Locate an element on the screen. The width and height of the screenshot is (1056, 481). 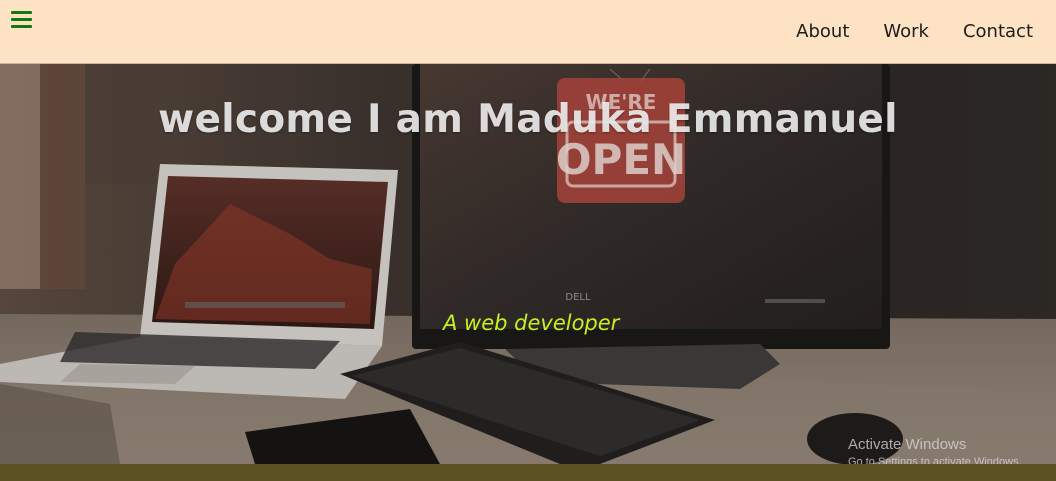
hero-title: welcome I am Maduka Emmanuel is located at coordinates (528, 119).